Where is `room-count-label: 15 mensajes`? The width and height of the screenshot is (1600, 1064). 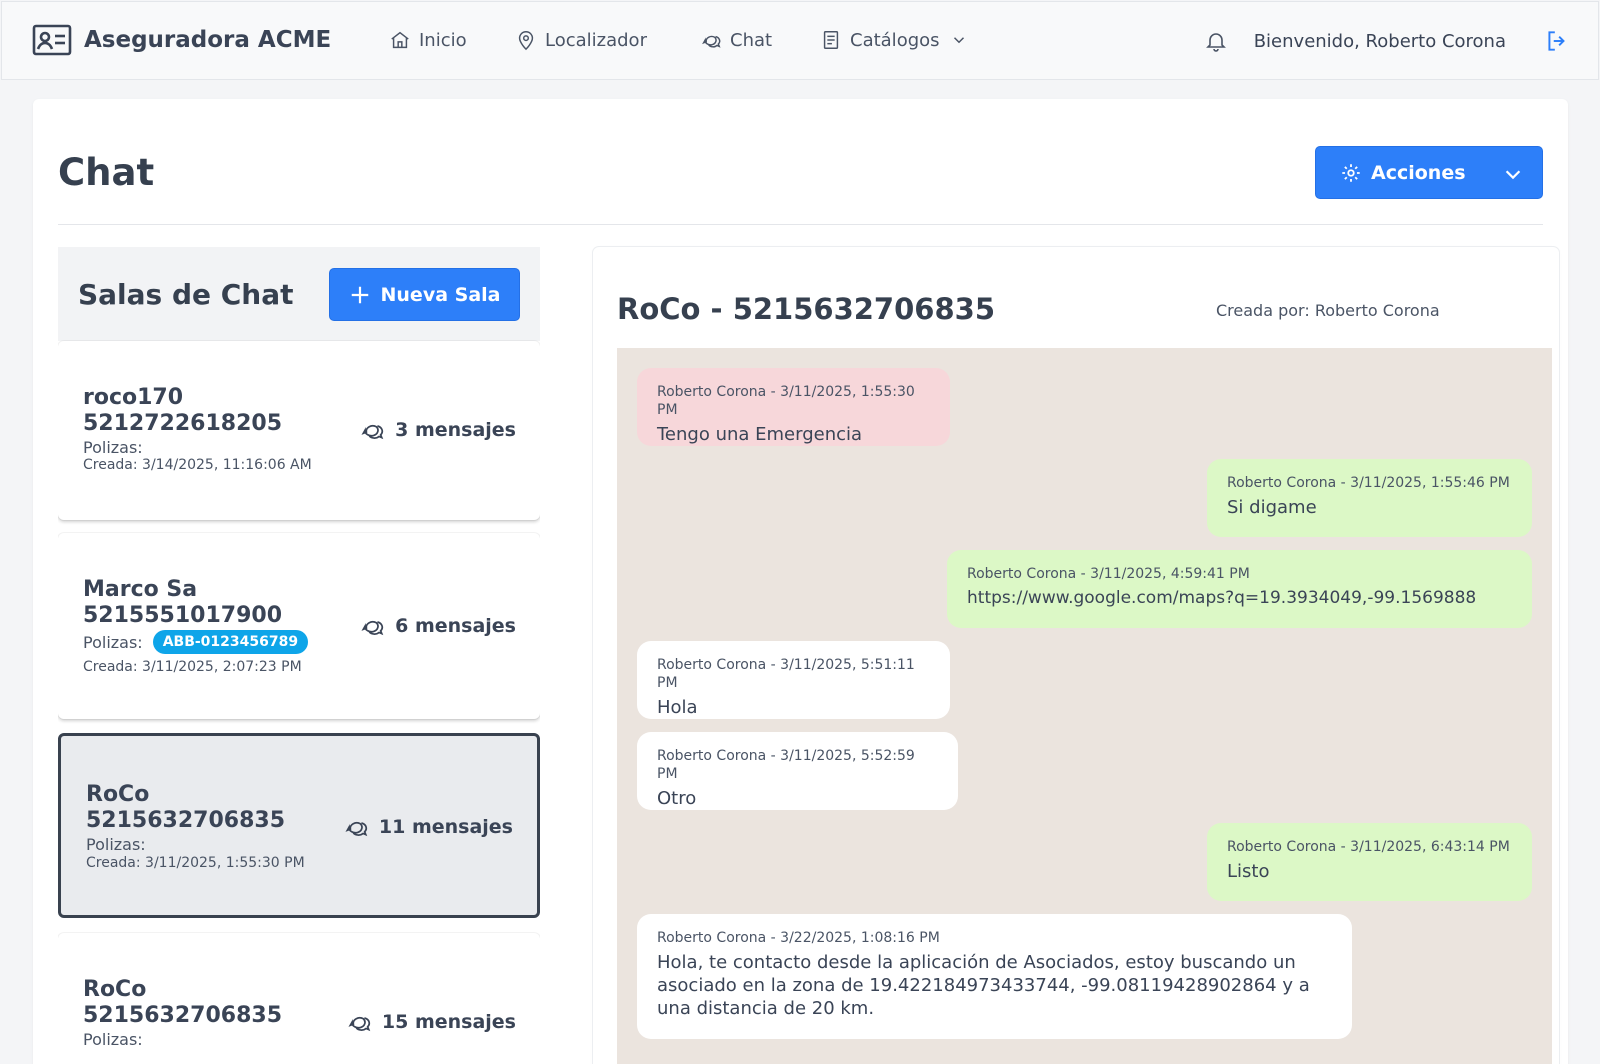
room-count-label: 15 mensajes is located at coordinates (448, 1022).